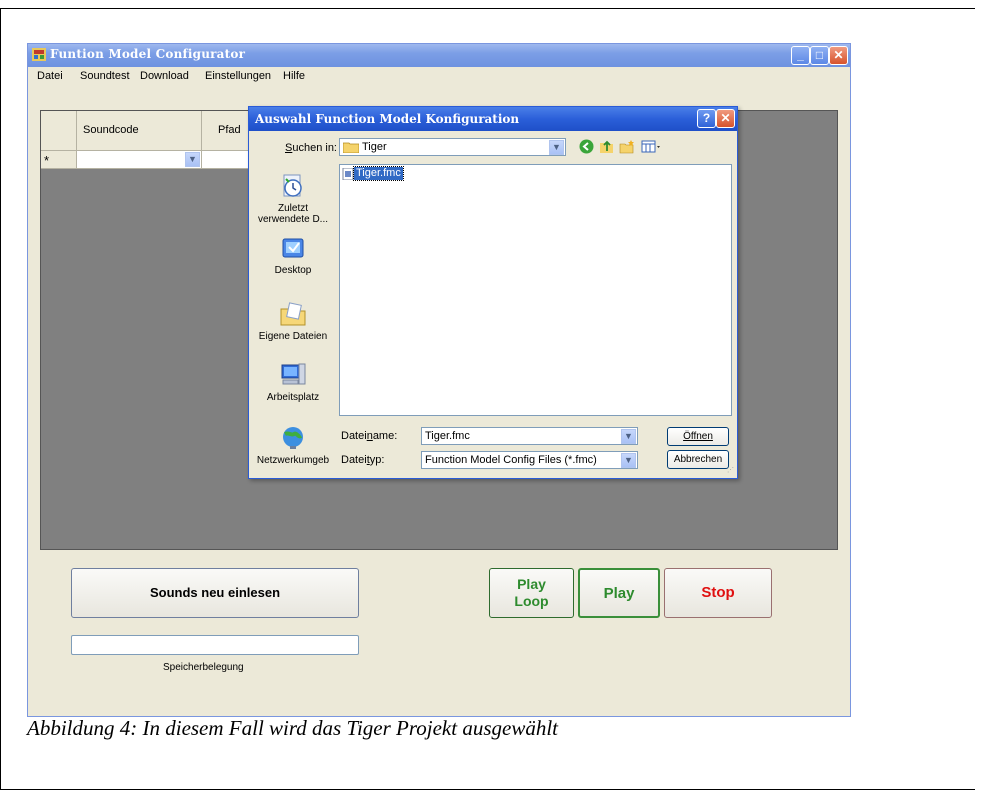 This screenshot has width=981, height=794. I want to click on filename-label: Dateiname:, so click(369, 436).